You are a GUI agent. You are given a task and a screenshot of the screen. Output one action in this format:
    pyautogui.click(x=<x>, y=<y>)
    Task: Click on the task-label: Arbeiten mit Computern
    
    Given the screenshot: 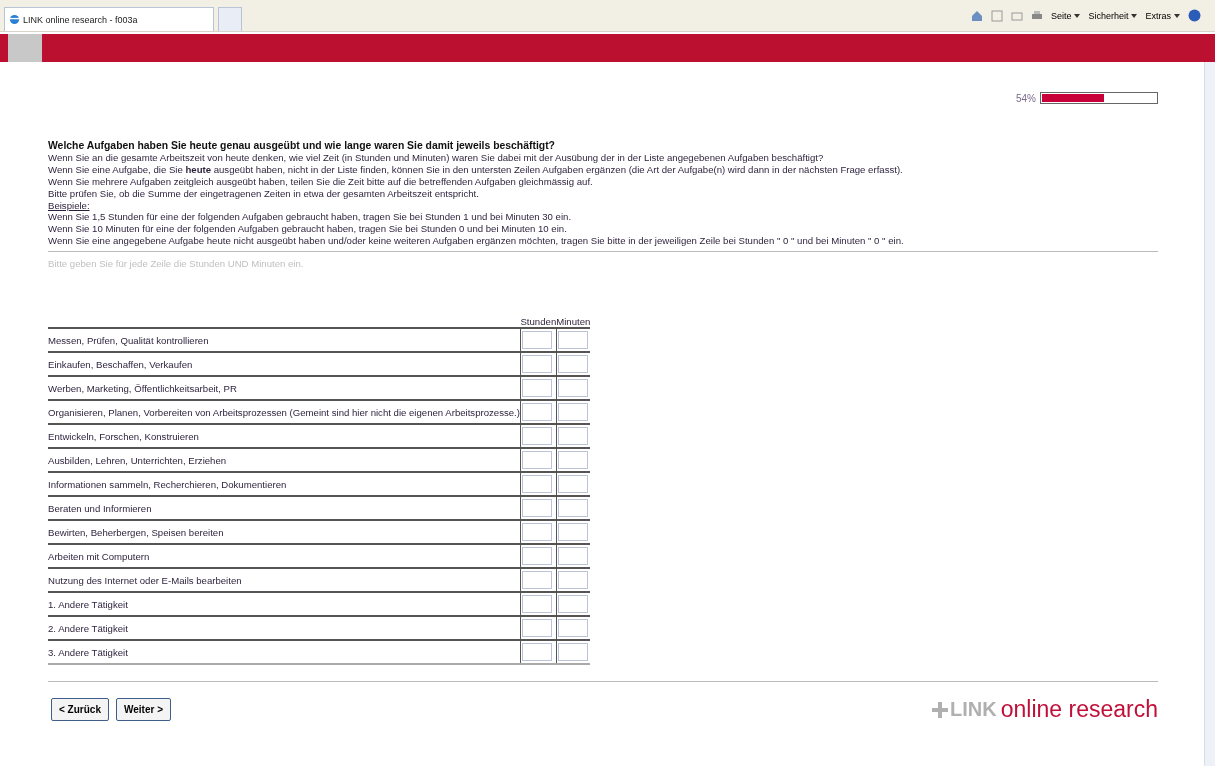 What is the action you would take?
    pyautogui.click(x=284, y=556)
    